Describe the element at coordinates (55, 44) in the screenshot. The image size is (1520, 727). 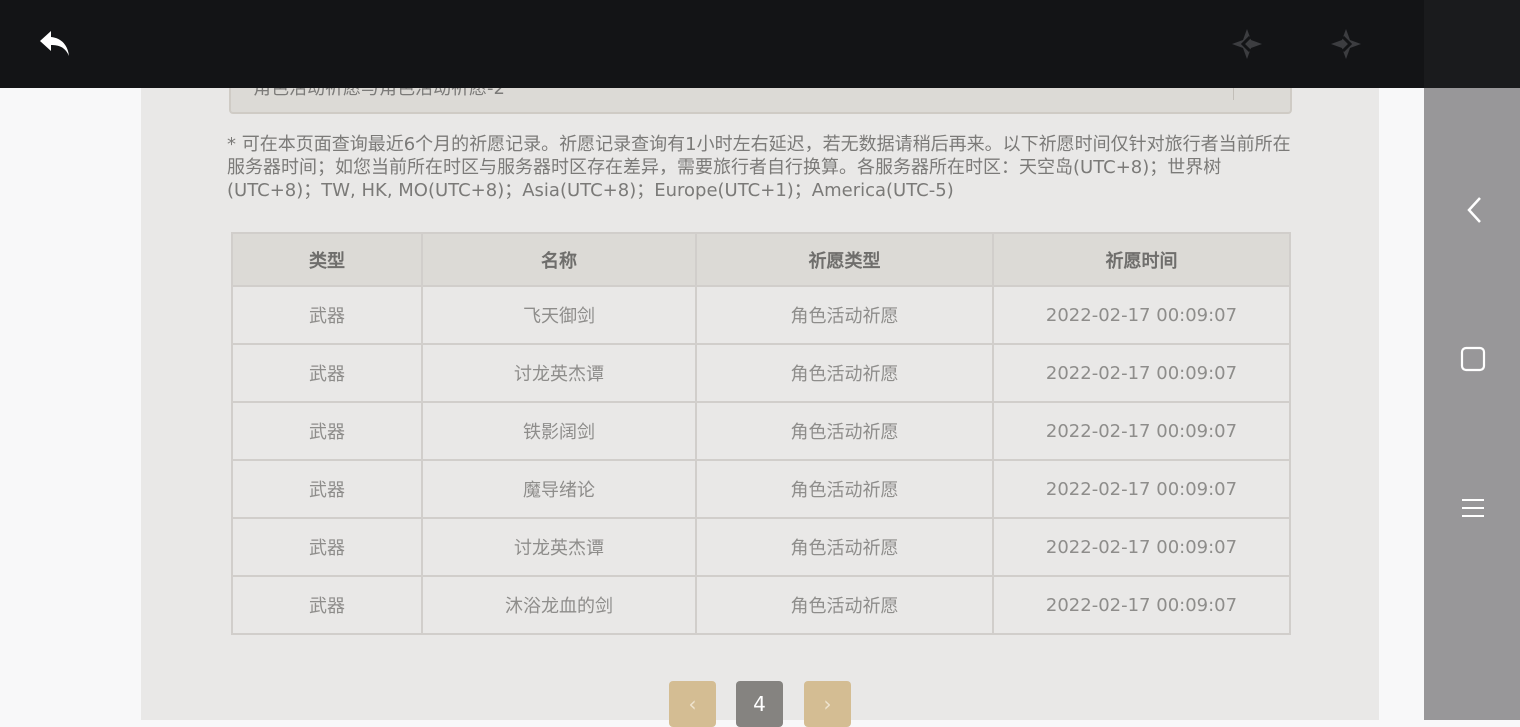
I see `back-arrow-icon` at that location.